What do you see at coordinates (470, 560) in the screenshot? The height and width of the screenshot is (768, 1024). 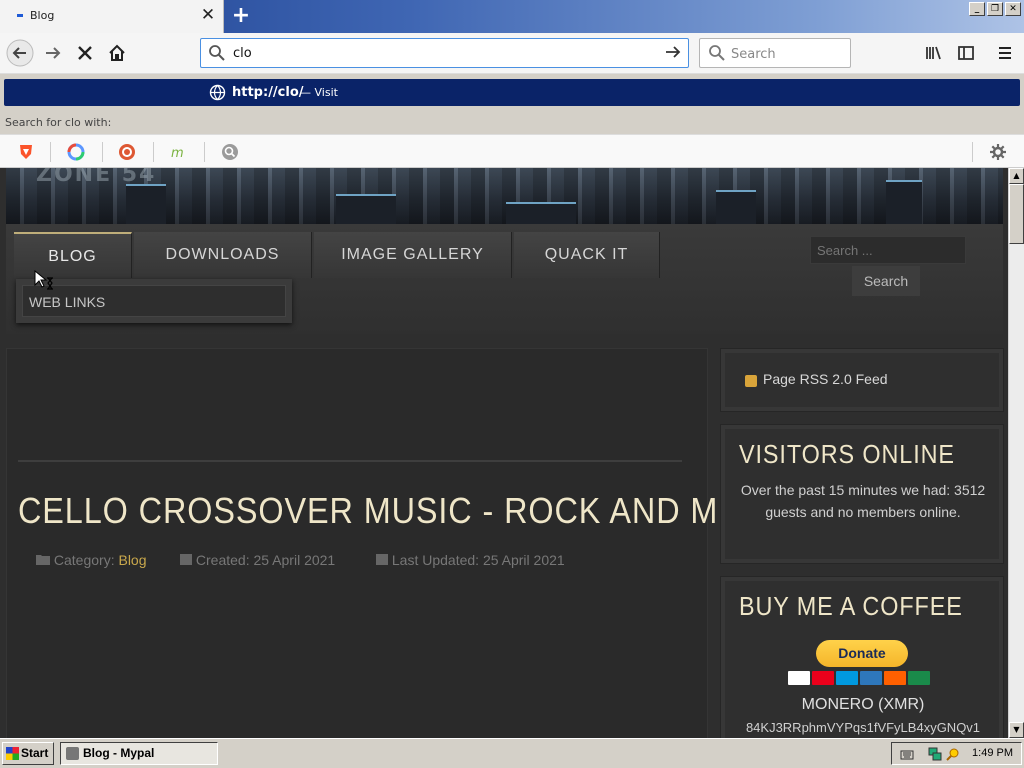 I see `article-updated: Last Updated: 25 April 2021` at bounding box center [470, 560].